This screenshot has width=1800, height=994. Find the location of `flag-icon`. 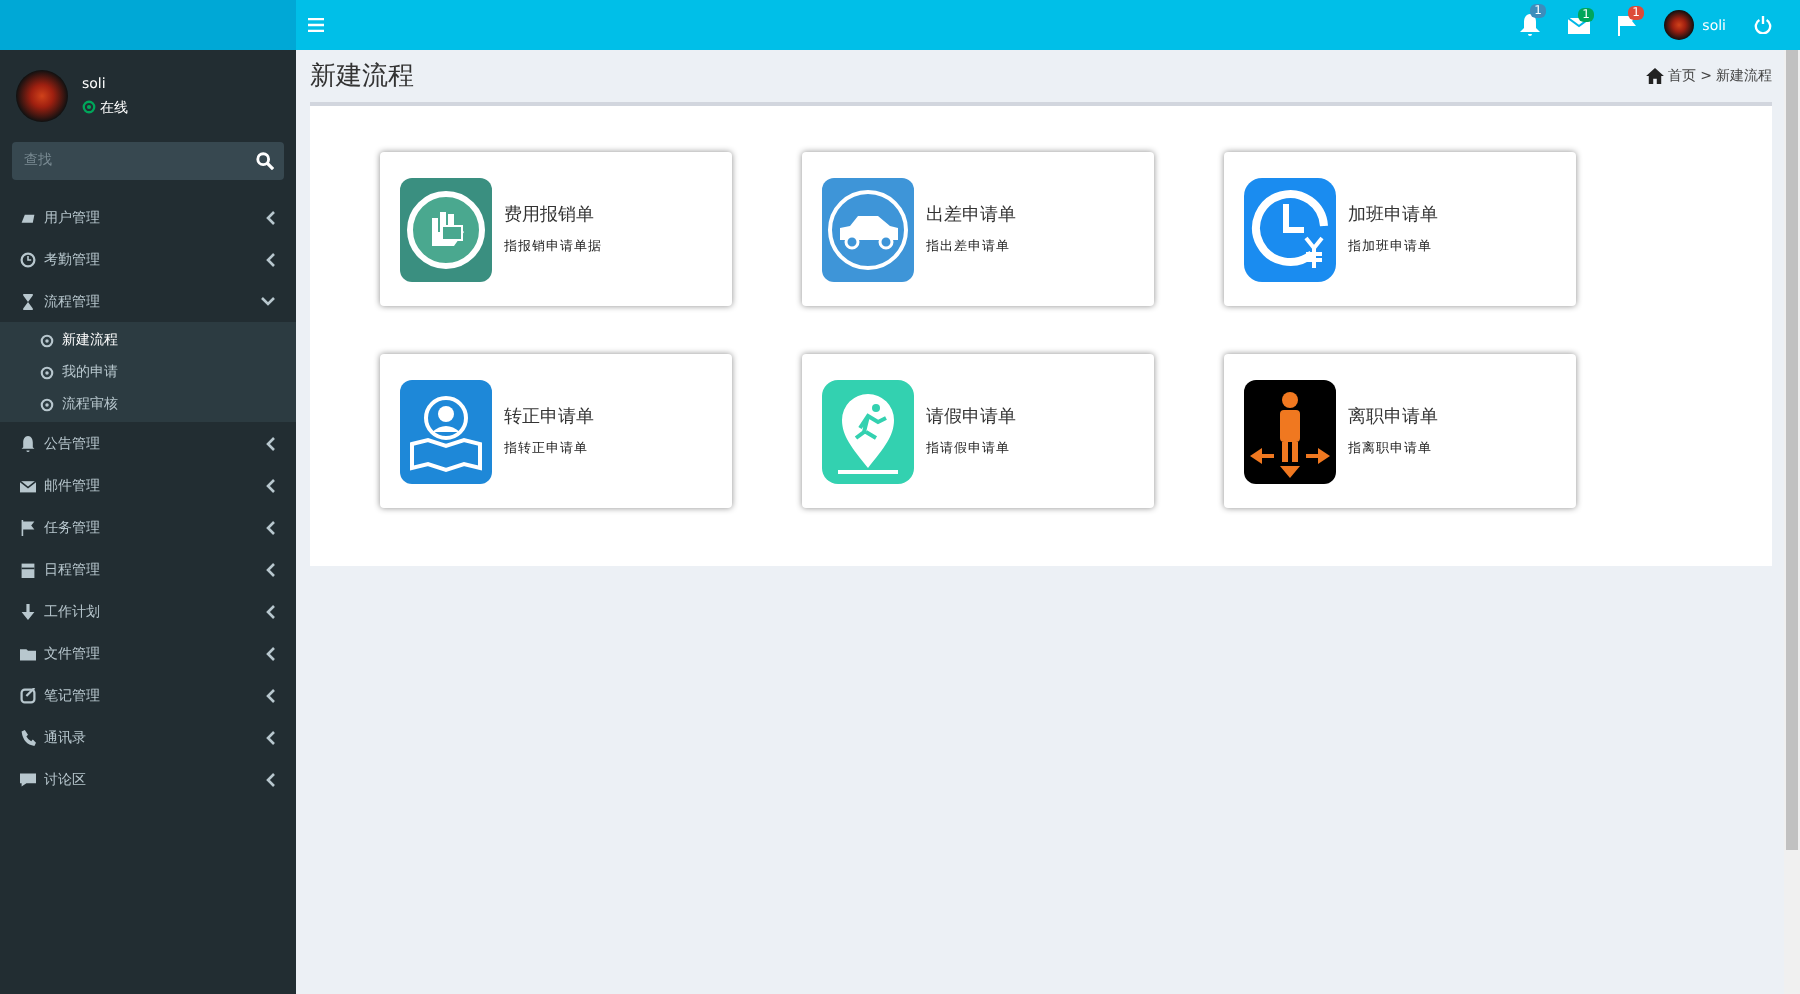

flag-icon is located at coordinates (28, 527).